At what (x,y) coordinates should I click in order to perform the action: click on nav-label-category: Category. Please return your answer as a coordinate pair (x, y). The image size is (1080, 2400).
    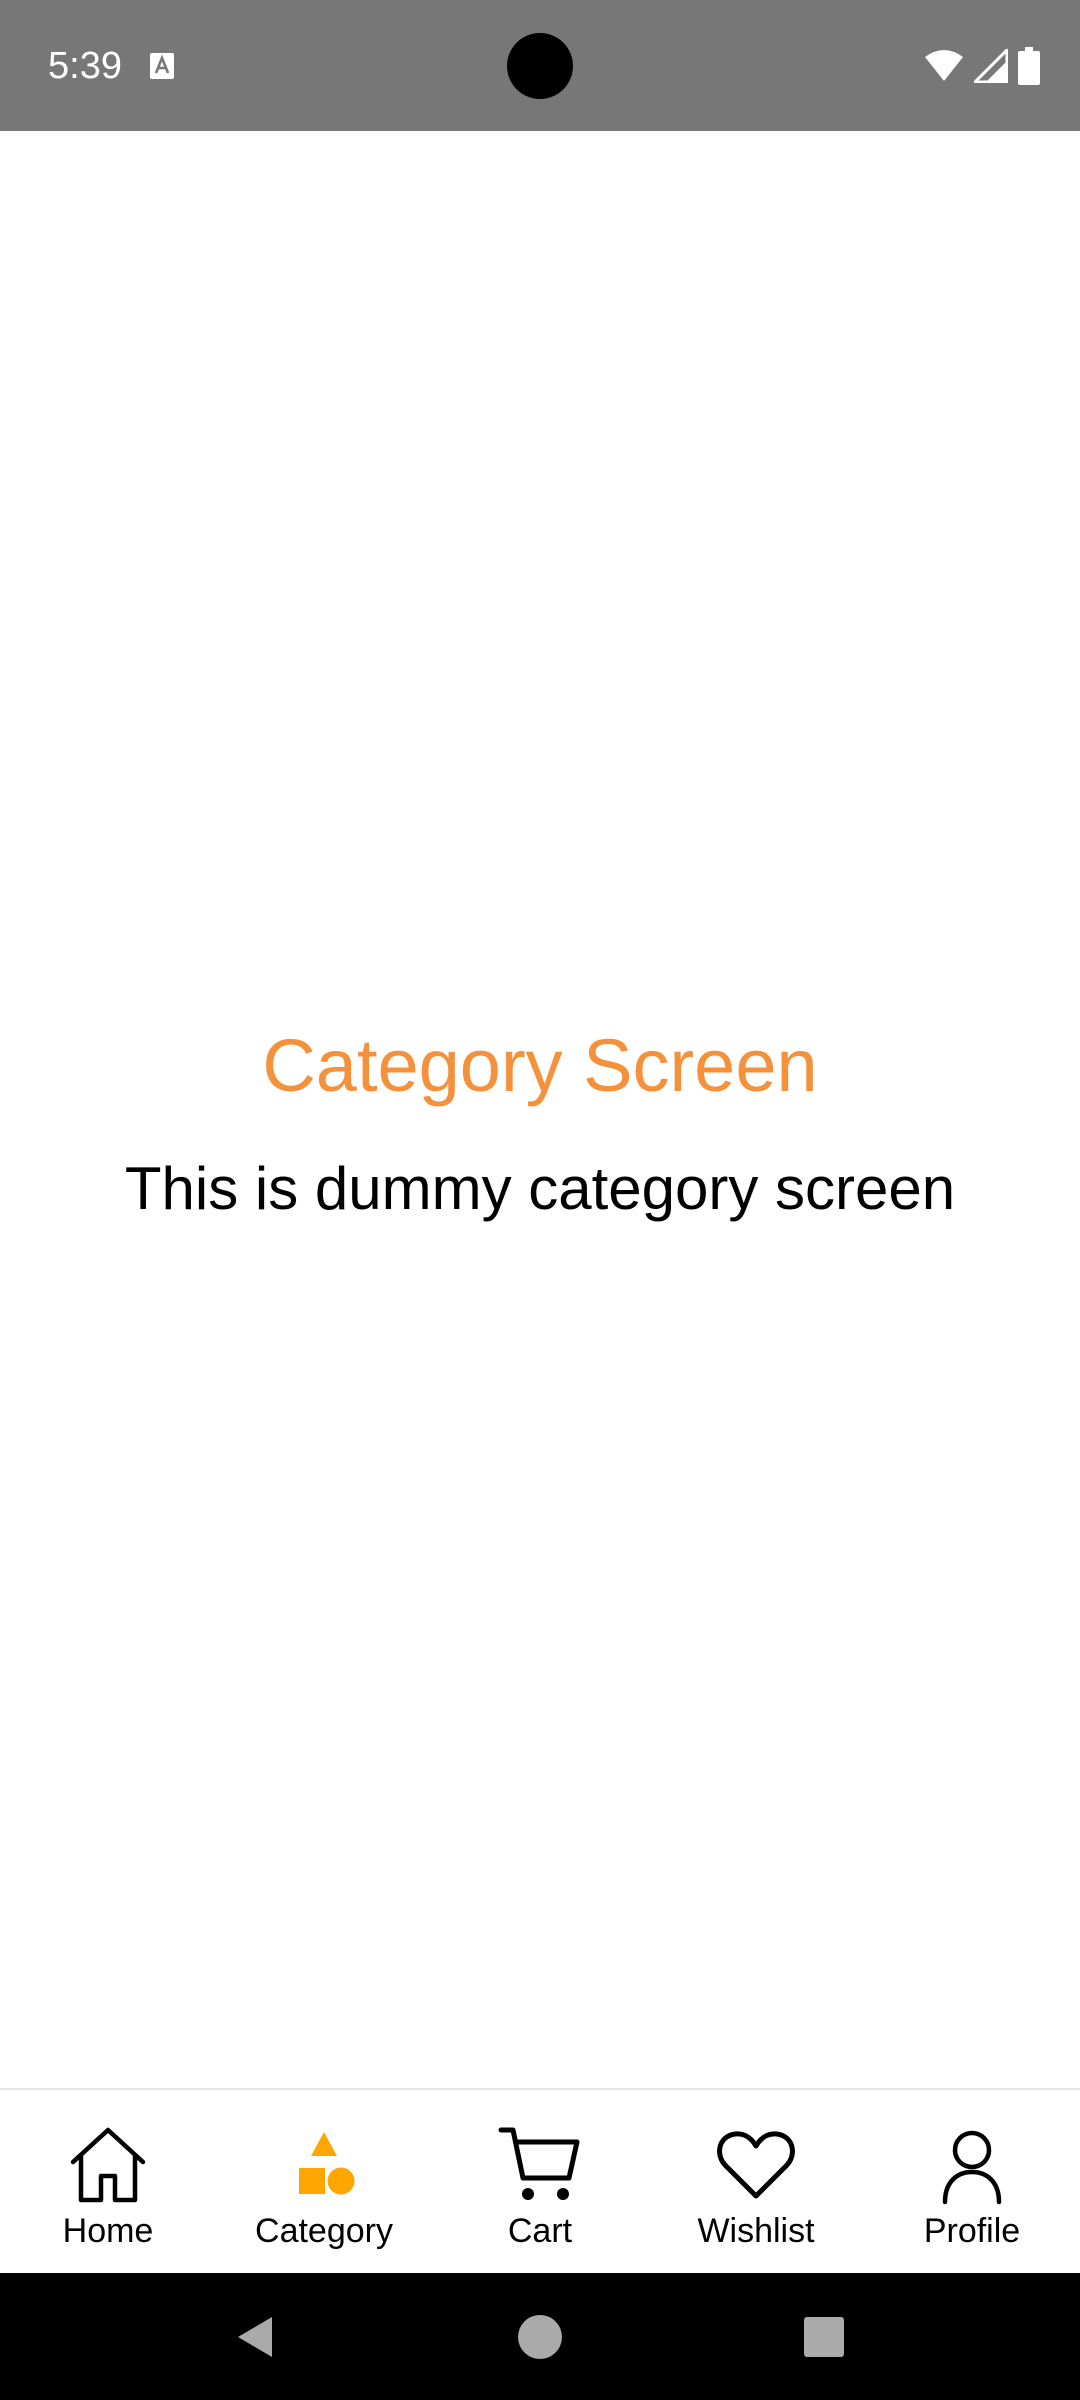
    Looking at the image, I should click on (324, 2231).